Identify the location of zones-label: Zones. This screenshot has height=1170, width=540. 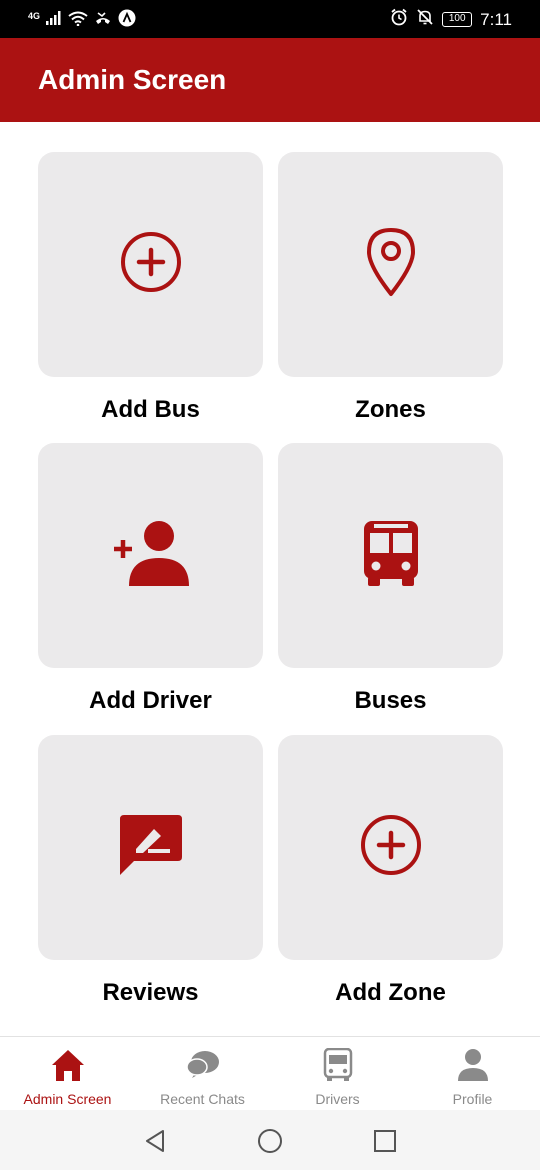
(390, 409).